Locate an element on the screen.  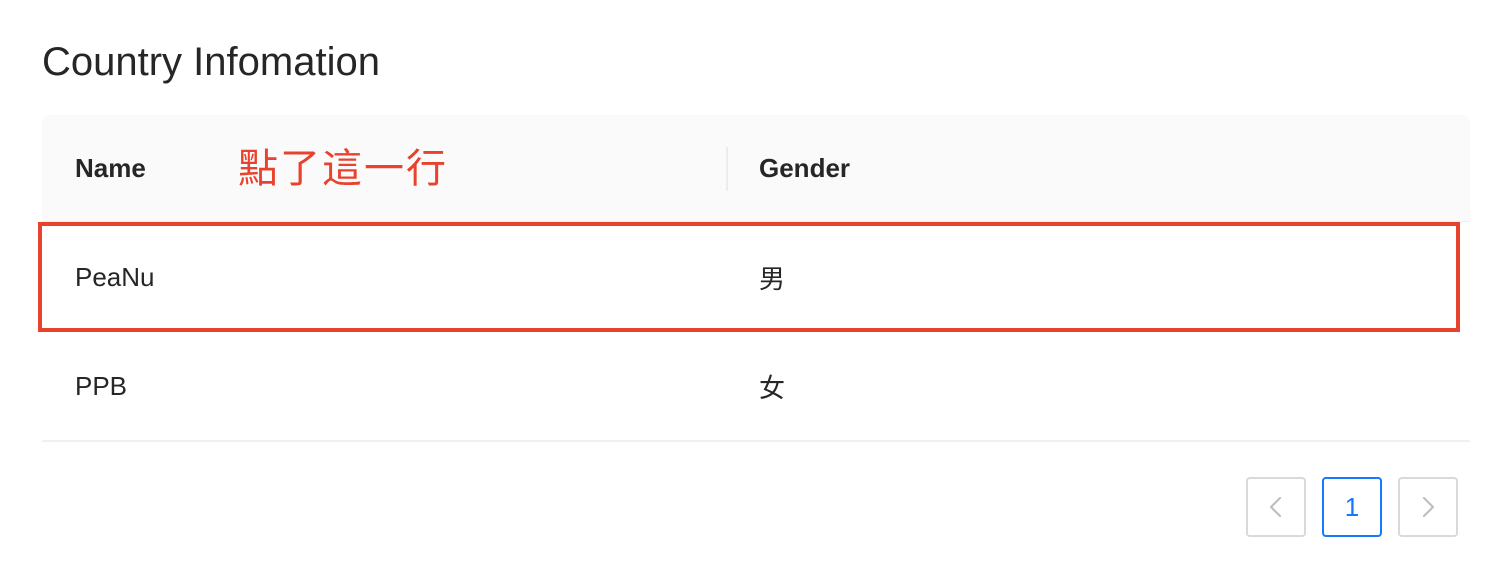
column-divider is located at coordinates (727, 169).